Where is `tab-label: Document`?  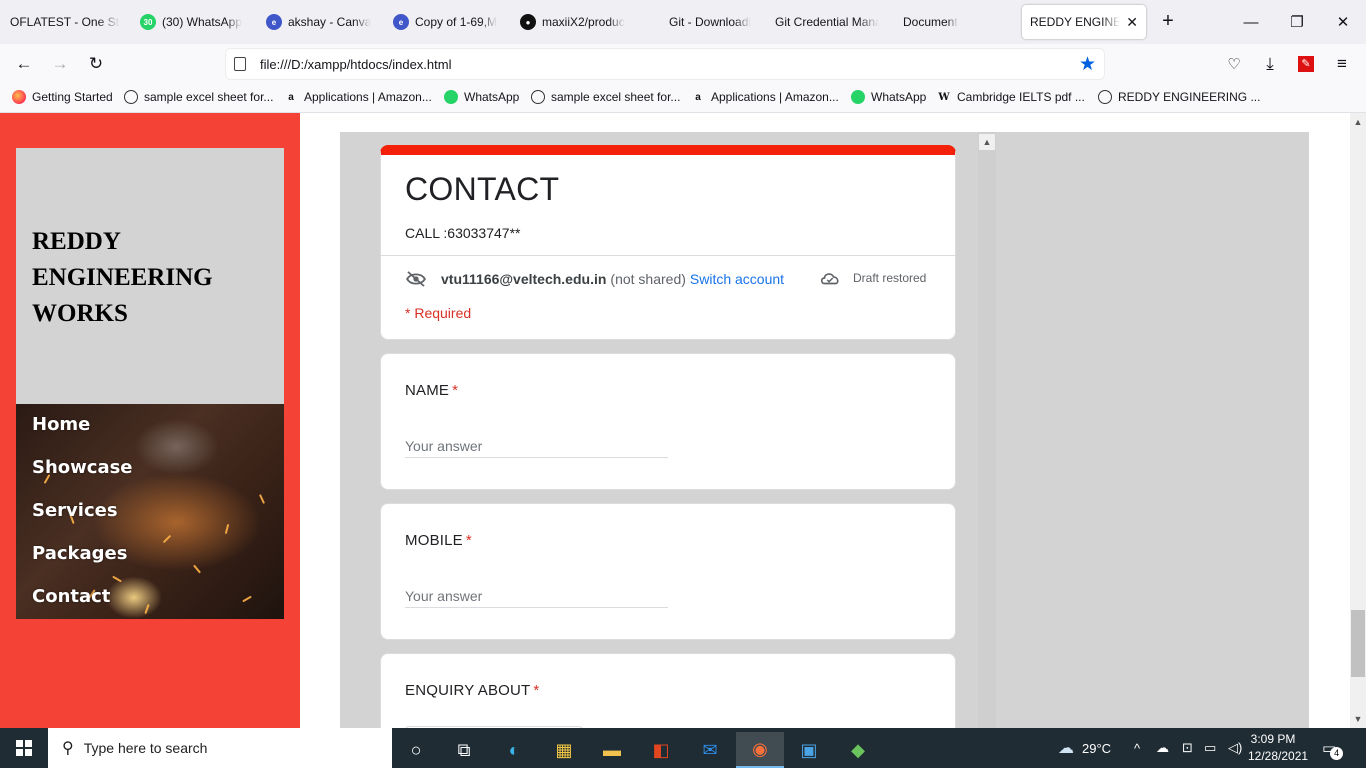
tab-label: Document is located at coordinates (930, 22).